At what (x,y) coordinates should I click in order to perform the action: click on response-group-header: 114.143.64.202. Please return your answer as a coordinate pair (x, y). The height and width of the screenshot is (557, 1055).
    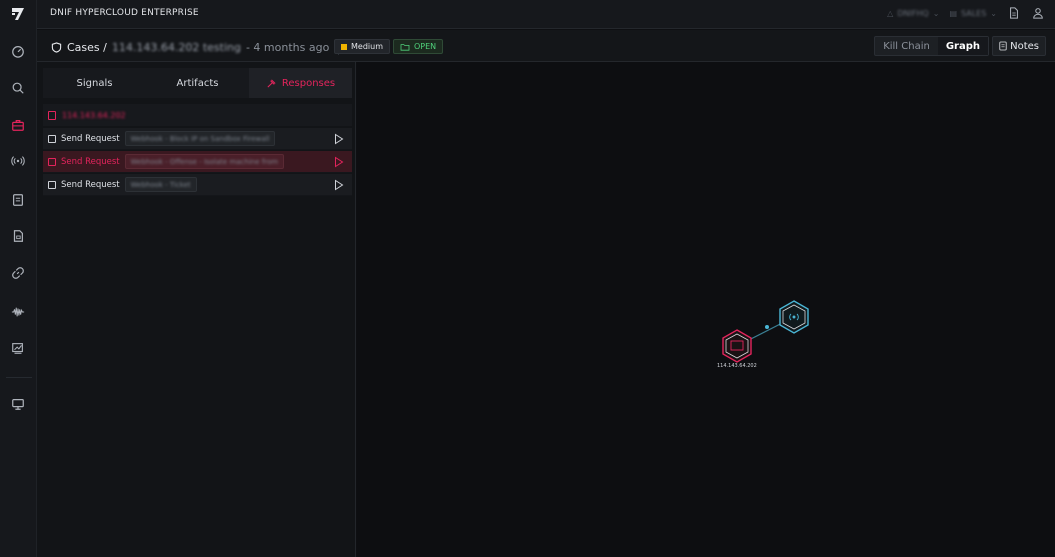
    Looking at the image, I should click on (197, 115).